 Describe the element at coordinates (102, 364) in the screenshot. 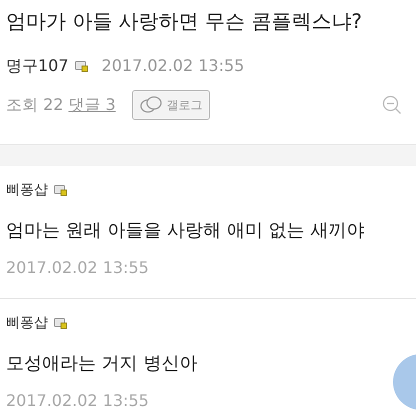

I see `comment-text: 모성애라는 거지 병신아` at that location.